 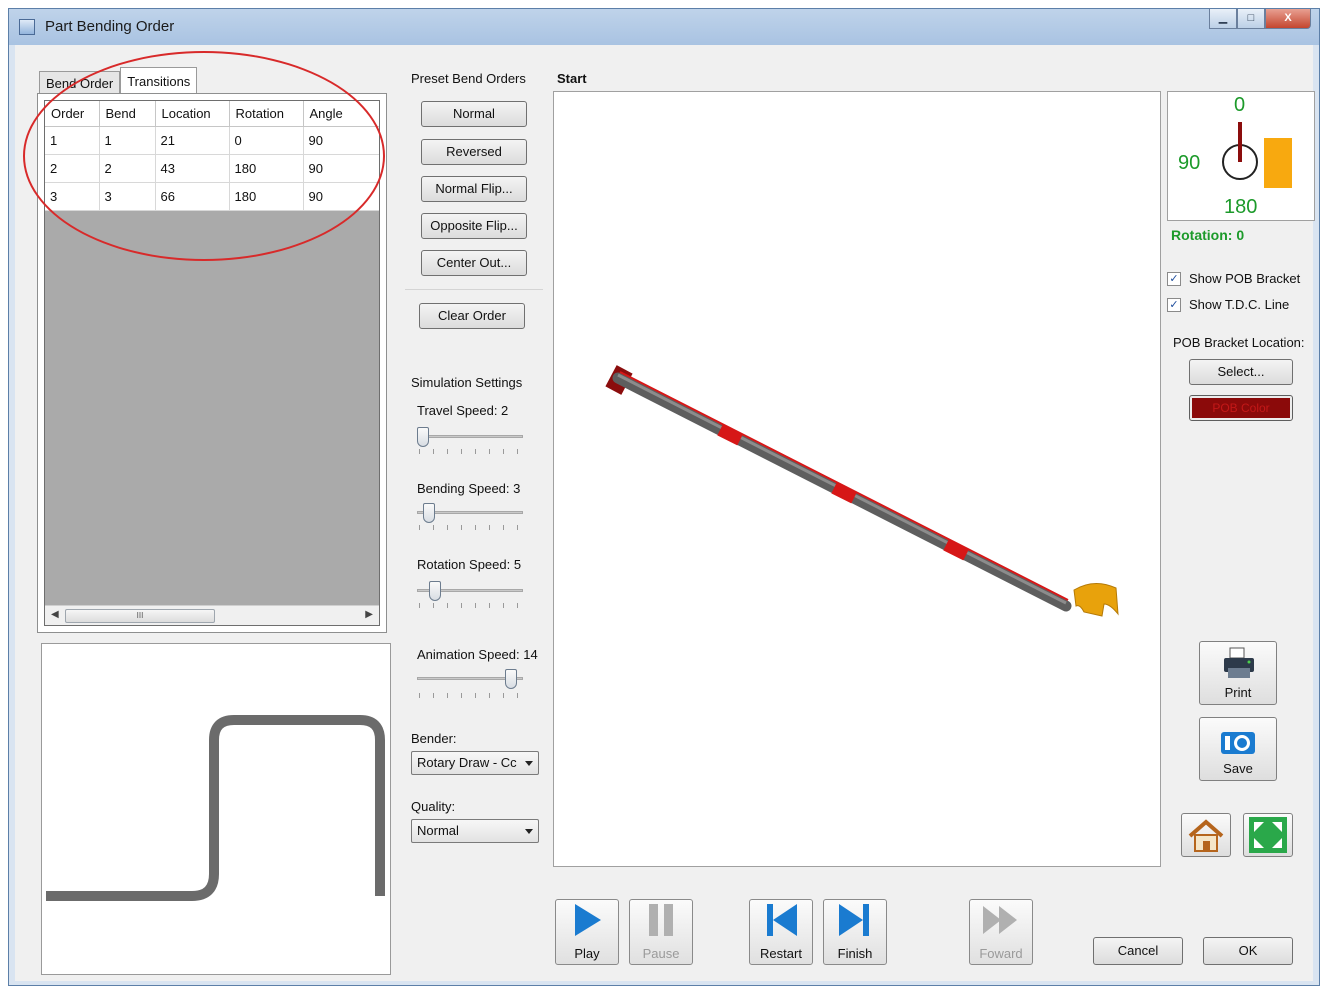 What do you see at coordinates (854, 920) in the screenshot?
I see `finish-icon` at bounding box center [854, 920].